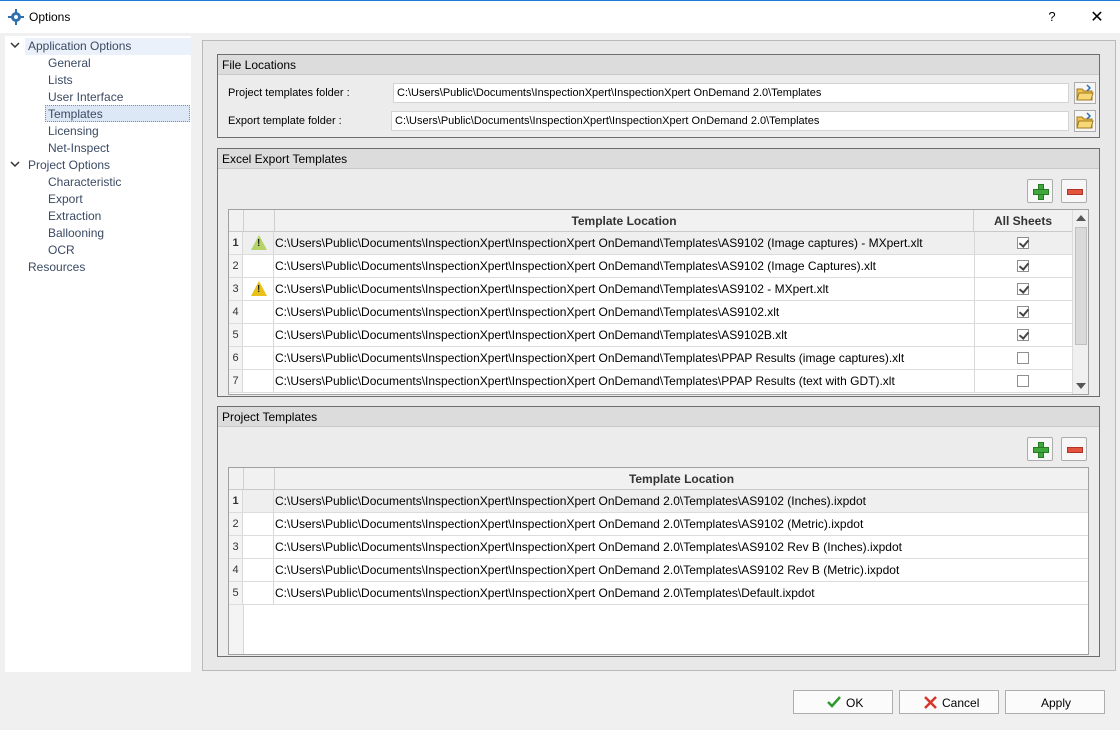 The height and width of the screenshot is (730, 1120). I want to click on project-templates-grid-header: Template Location, so click(658, 479).